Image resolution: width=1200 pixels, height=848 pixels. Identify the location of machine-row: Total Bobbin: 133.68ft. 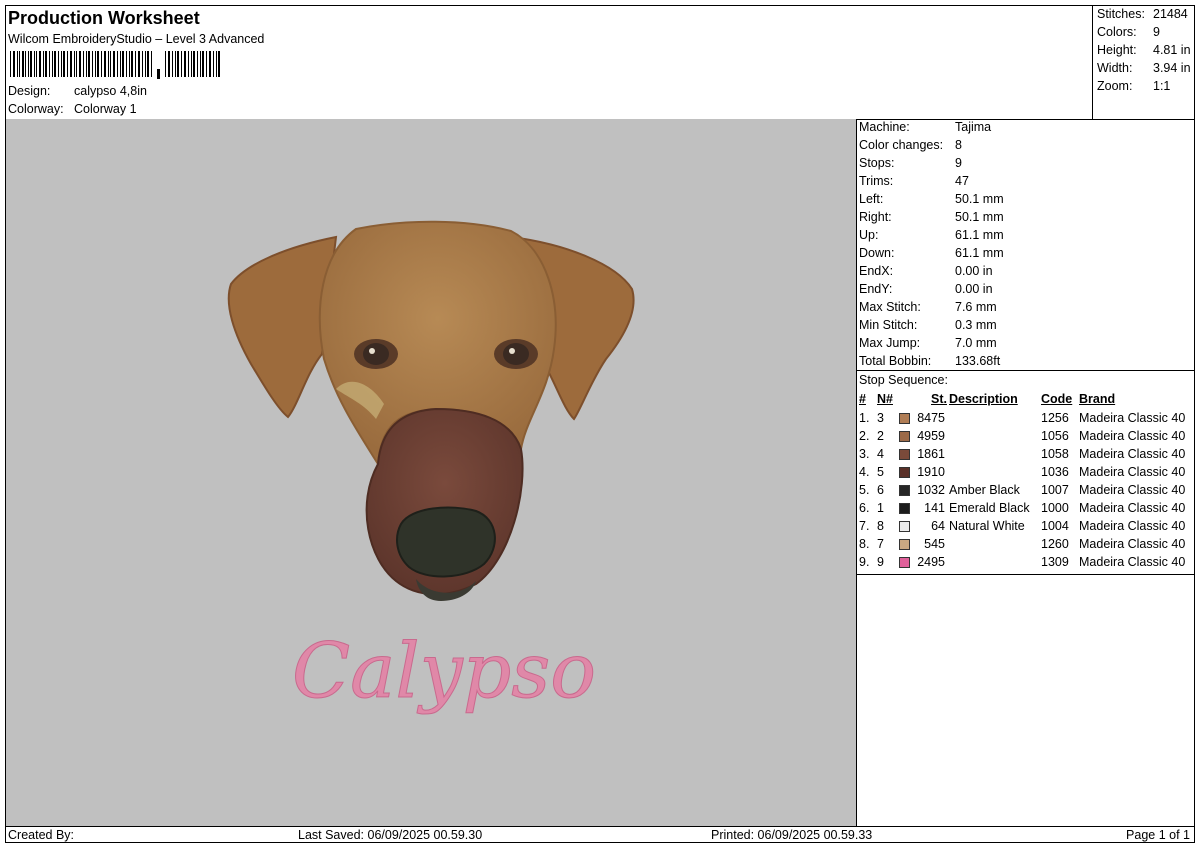
(929, 361).